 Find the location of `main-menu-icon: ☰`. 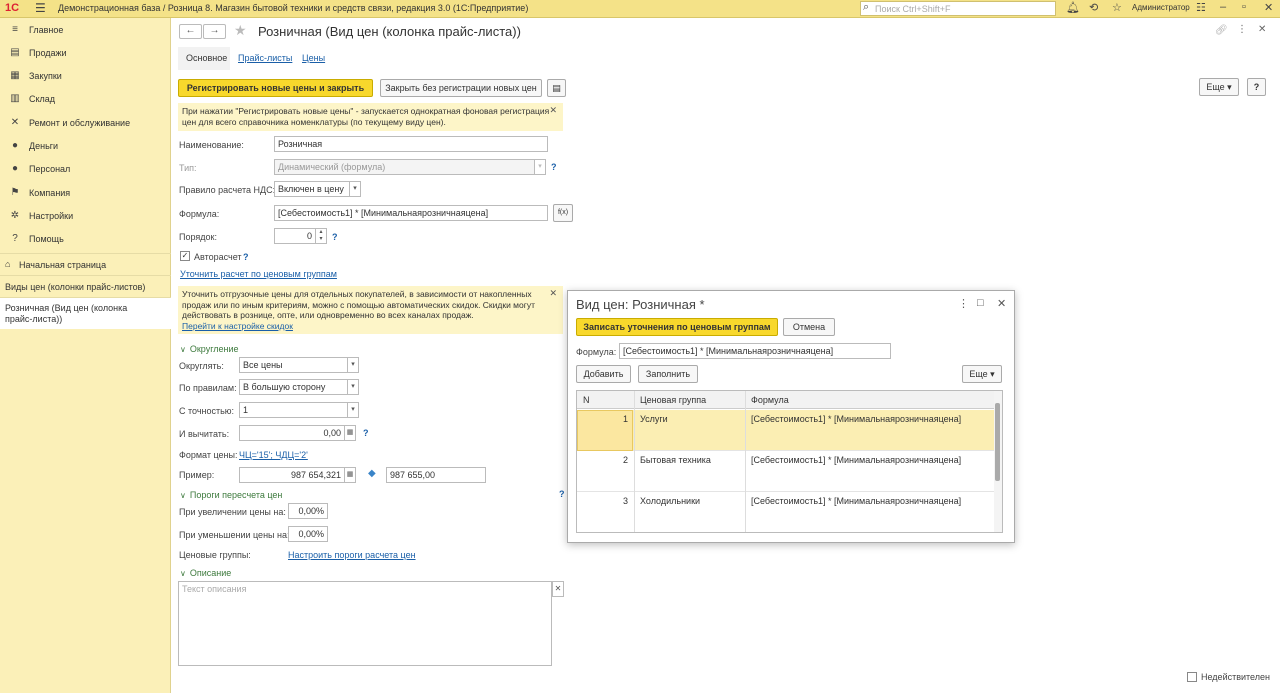

main-menu-icon: ☰ is located at coordinates (40, 8).